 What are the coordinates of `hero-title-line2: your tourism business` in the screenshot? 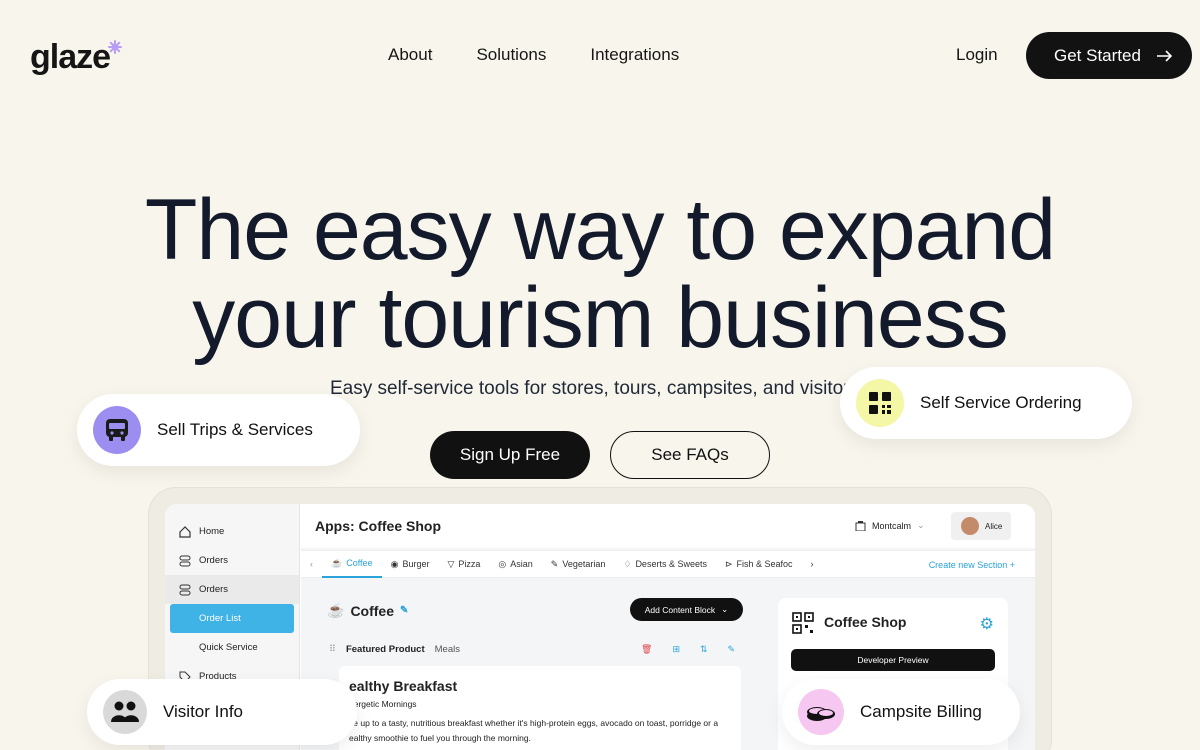 It's located at (600, 318).